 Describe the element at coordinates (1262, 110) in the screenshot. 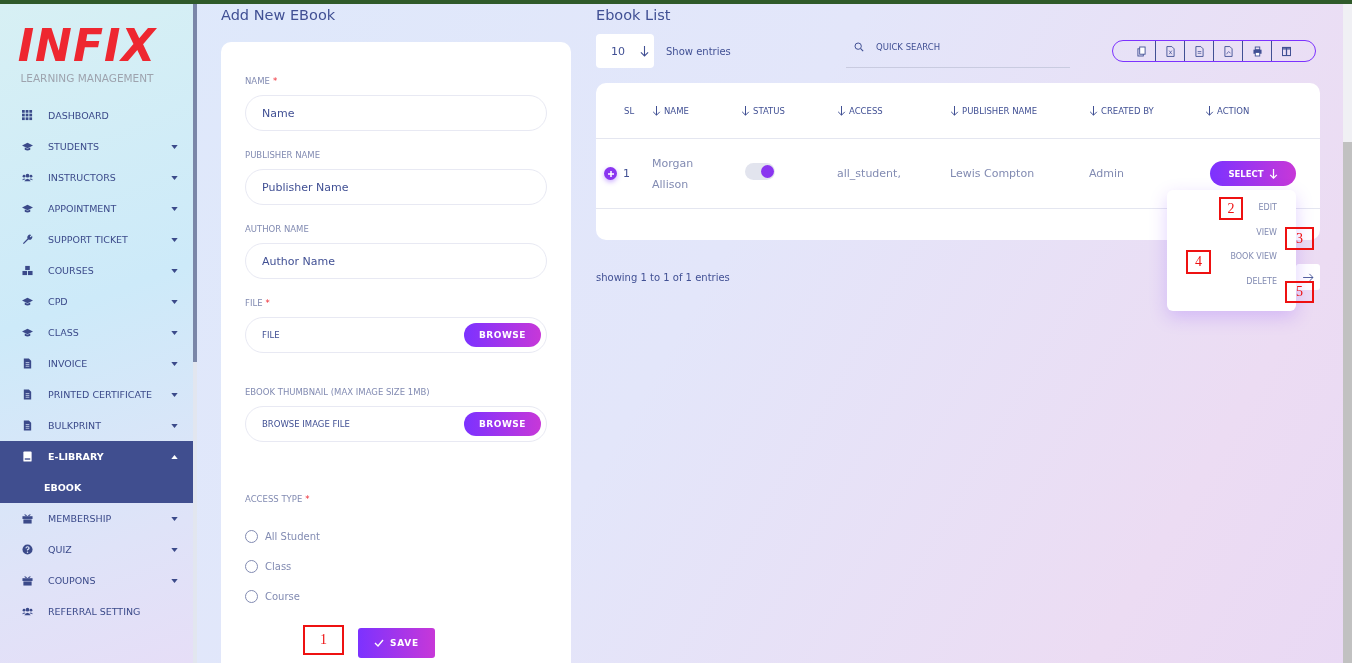

I see `column-header: ACTION` at that location.